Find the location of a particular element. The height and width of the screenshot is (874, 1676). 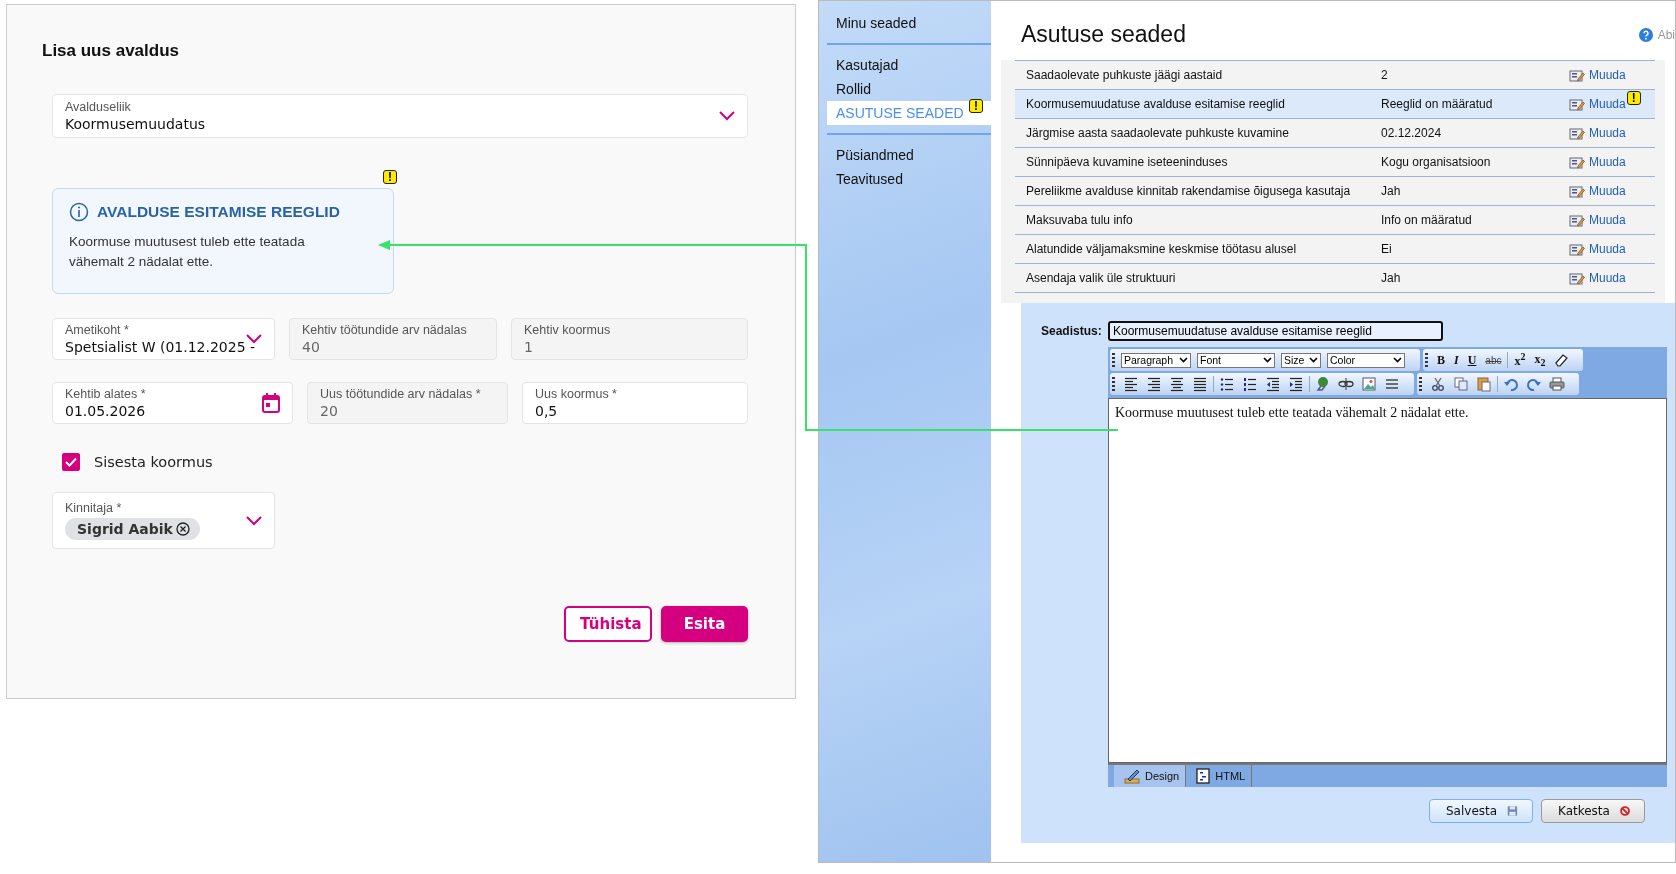

date-field: Kehtib alates * 01.05.2026 is located at coordinates (172, 403).